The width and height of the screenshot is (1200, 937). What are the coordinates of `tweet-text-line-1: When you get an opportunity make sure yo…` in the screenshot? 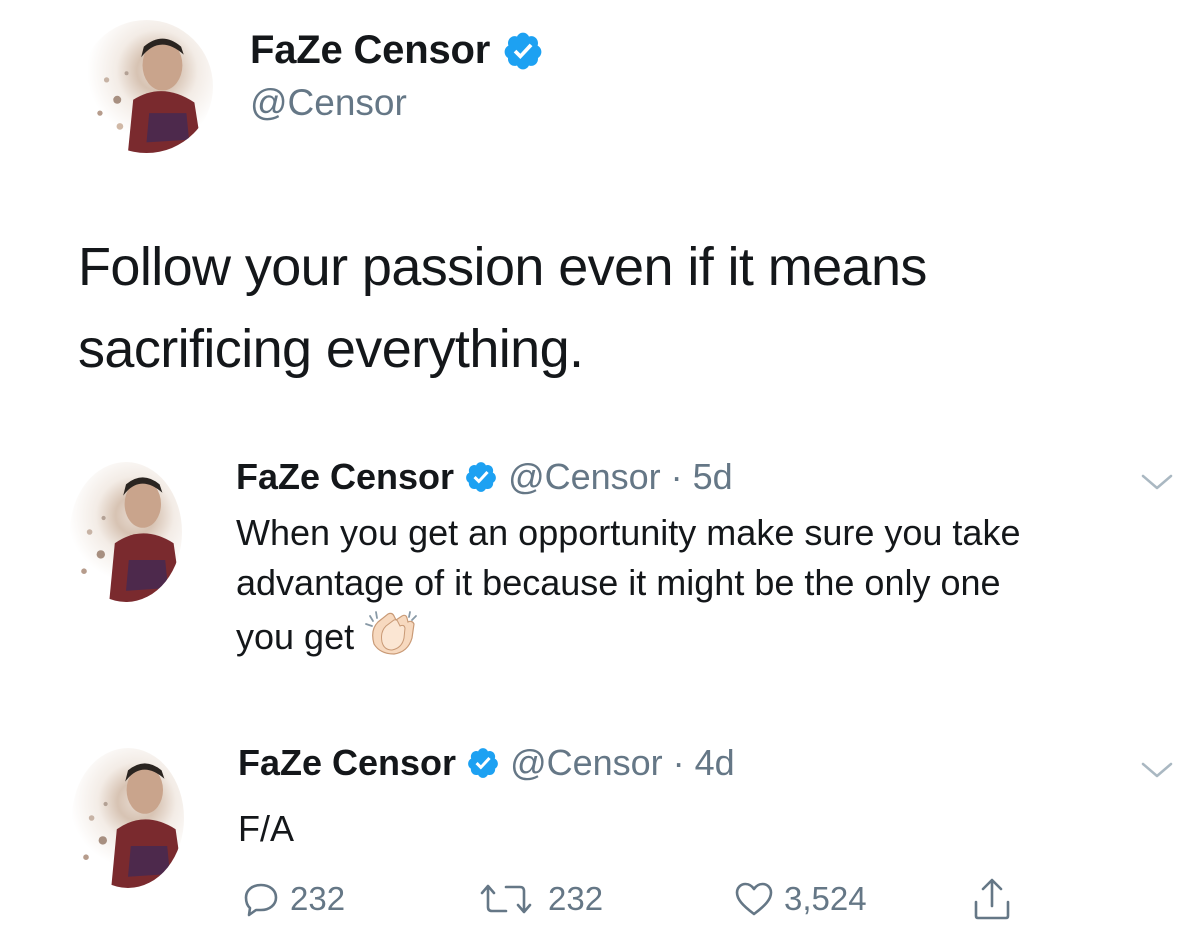 It's located at (628, 532).